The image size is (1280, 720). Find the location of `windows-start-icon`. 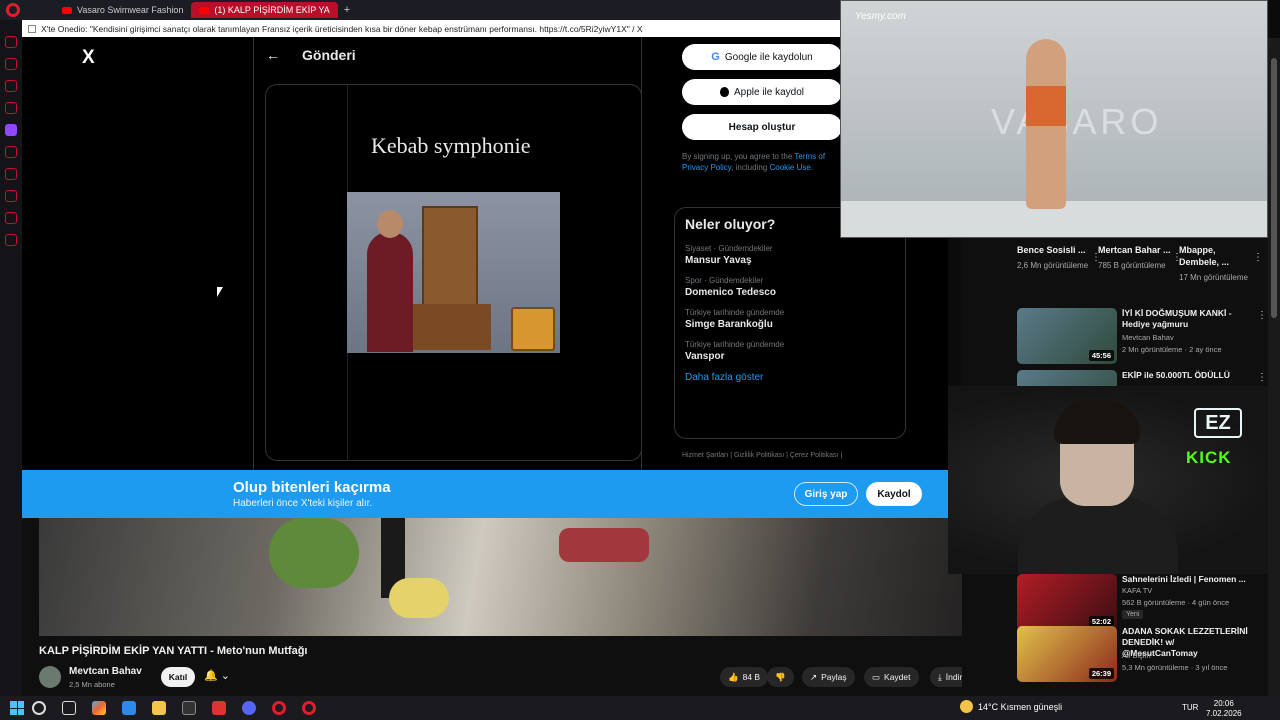

windows-start-icon is located at coordinates (17, 708).